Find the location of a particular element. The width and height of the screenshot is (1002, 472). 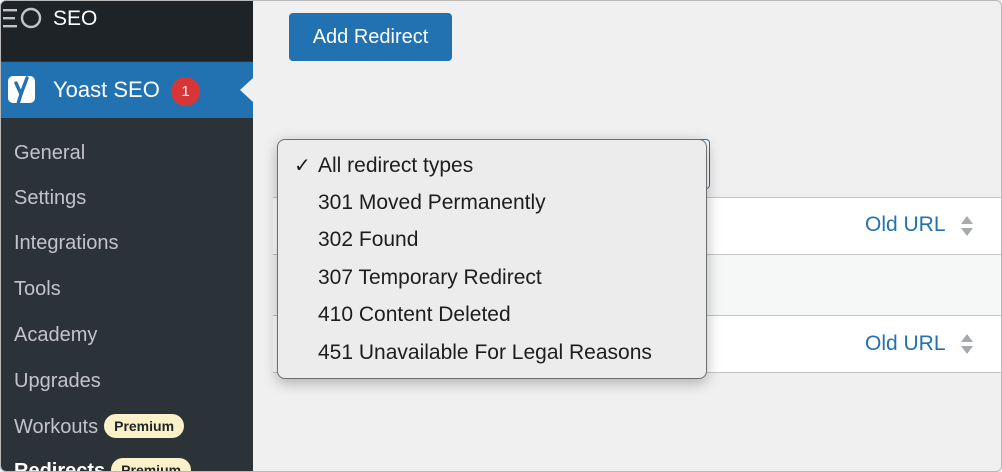

menu-list-icon is located at coordinates (22, 18).